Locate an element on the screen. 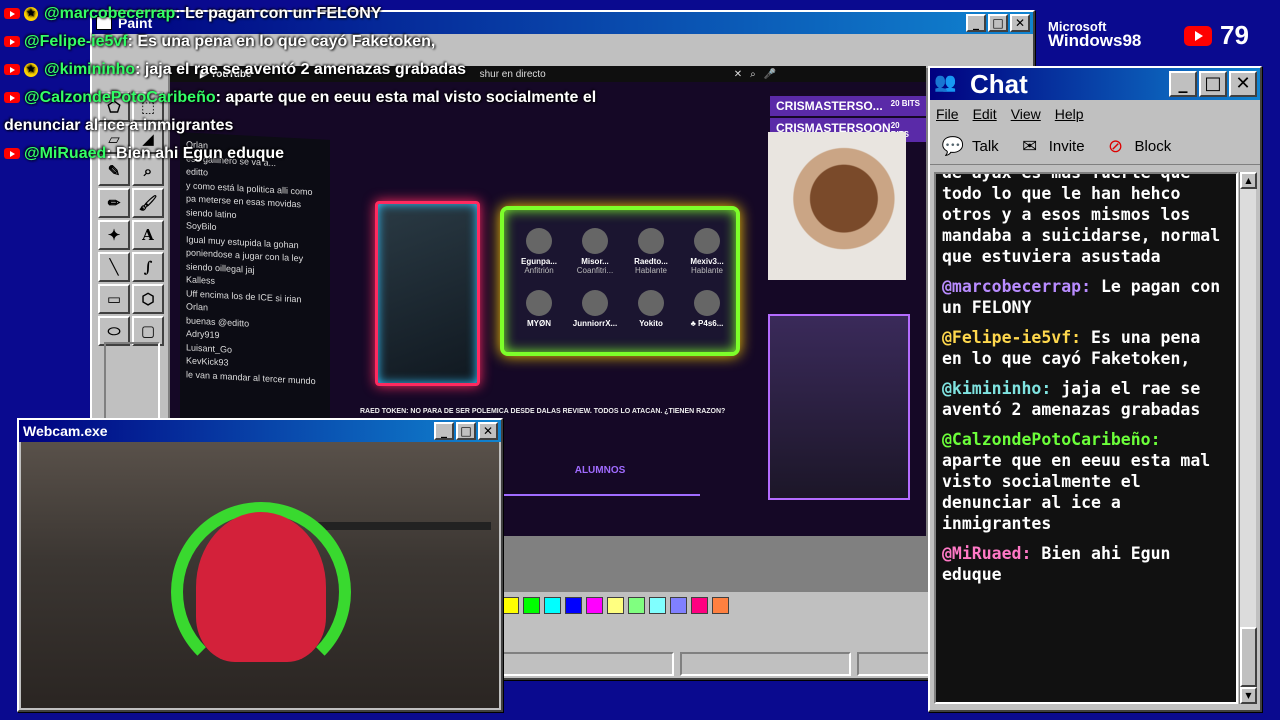 This screenshot has height=720, width=1280. os-brand-line-2: Windows98 is located at coordinates (1095, 40).